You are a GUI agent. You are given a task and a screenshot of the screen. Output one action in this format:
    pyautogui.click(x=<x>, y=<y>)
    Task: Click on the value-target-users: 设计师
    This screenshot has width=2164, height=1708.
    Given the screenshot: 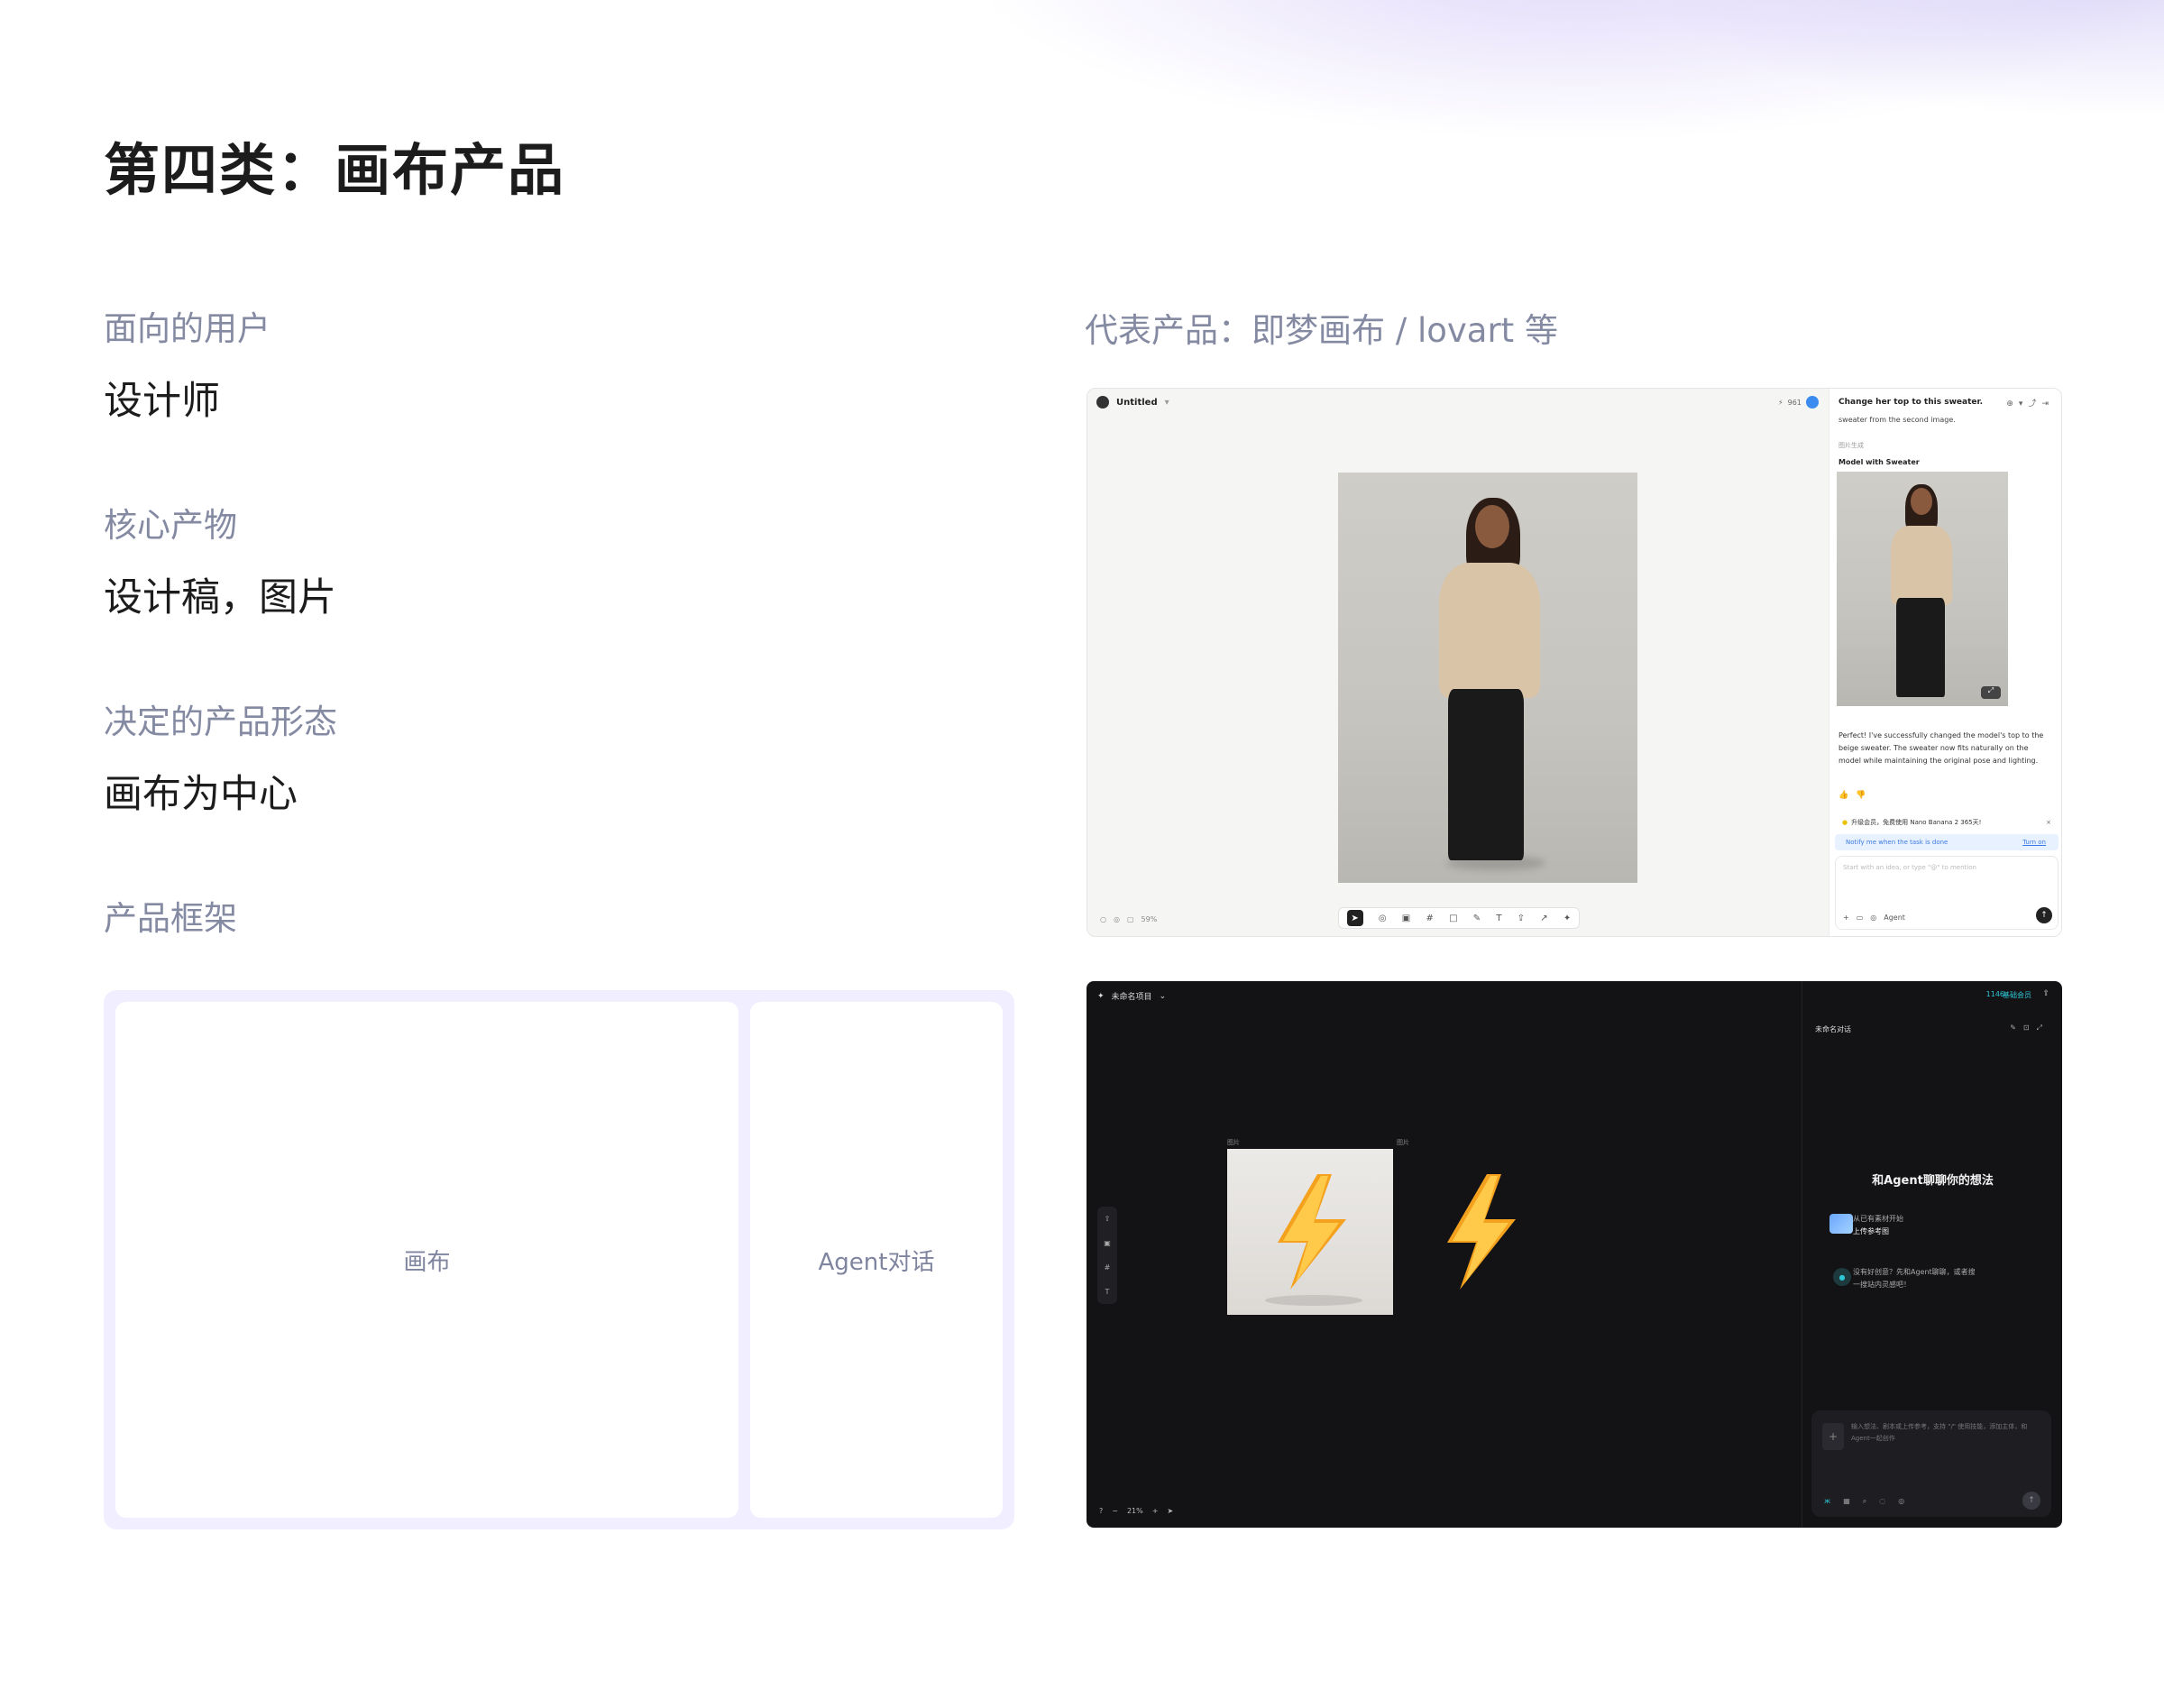 What is the action you would take?
    pyautogui.click(x=162, y=401)
    